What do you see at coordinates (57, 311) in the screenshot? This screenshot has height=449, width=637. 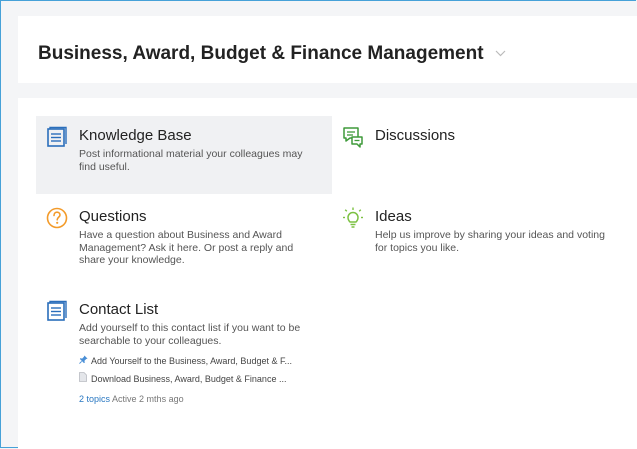 I see `contact-list-icon` at bounding box center [57, 311].